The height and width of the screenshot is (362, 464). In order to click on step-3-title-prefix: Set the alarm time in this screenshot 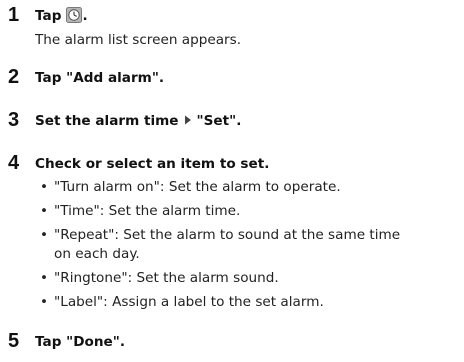, I will do `click(107, 121)`.